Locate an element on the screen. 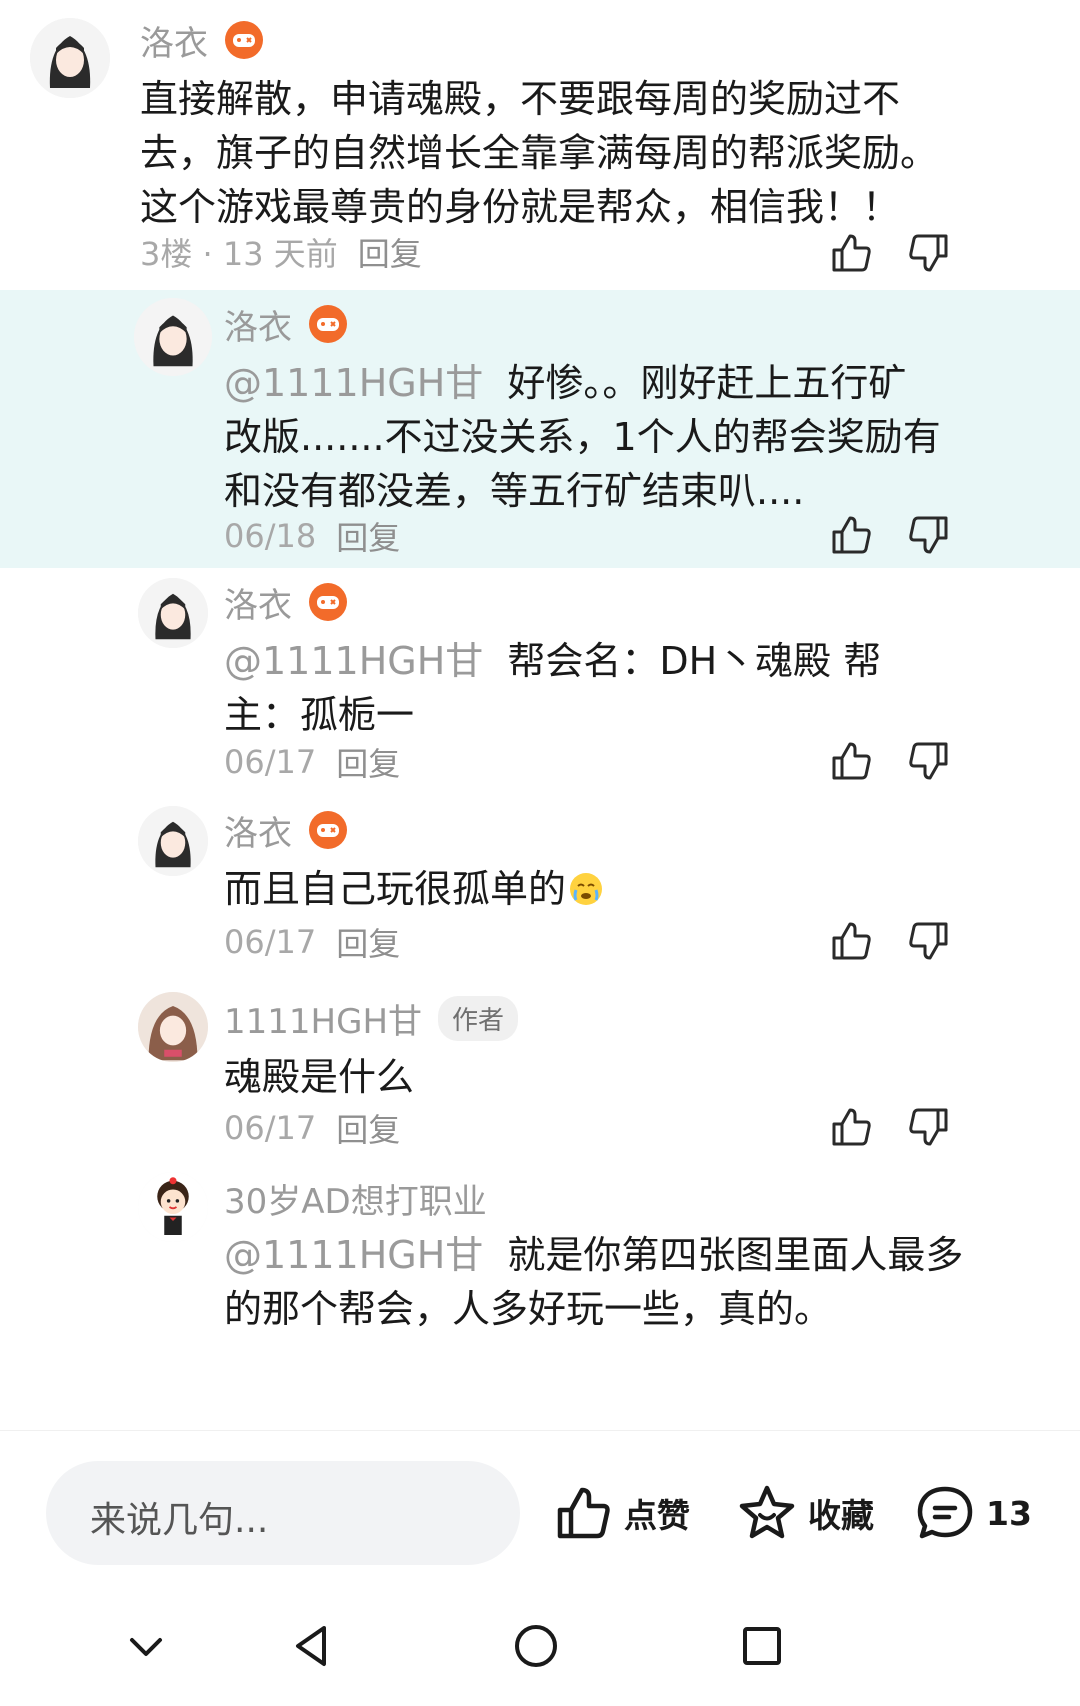 Image resolution: width=1080 pixels, height=1706 pixels. favorite-button: 收藏 is located at coordinates (805, 1513).